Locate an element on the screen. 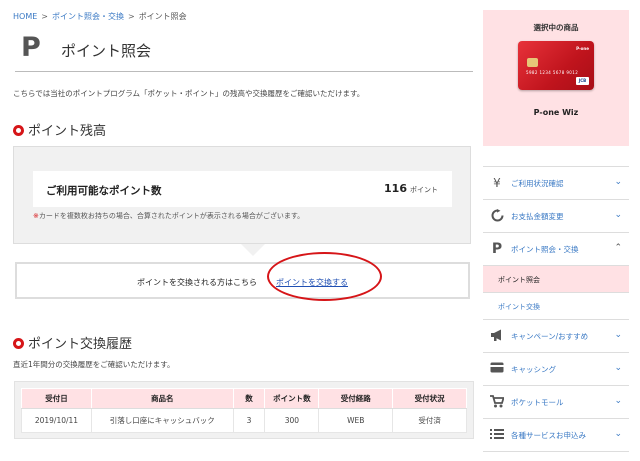  column-header: 受付経路 is located at coordinates (356, 398).